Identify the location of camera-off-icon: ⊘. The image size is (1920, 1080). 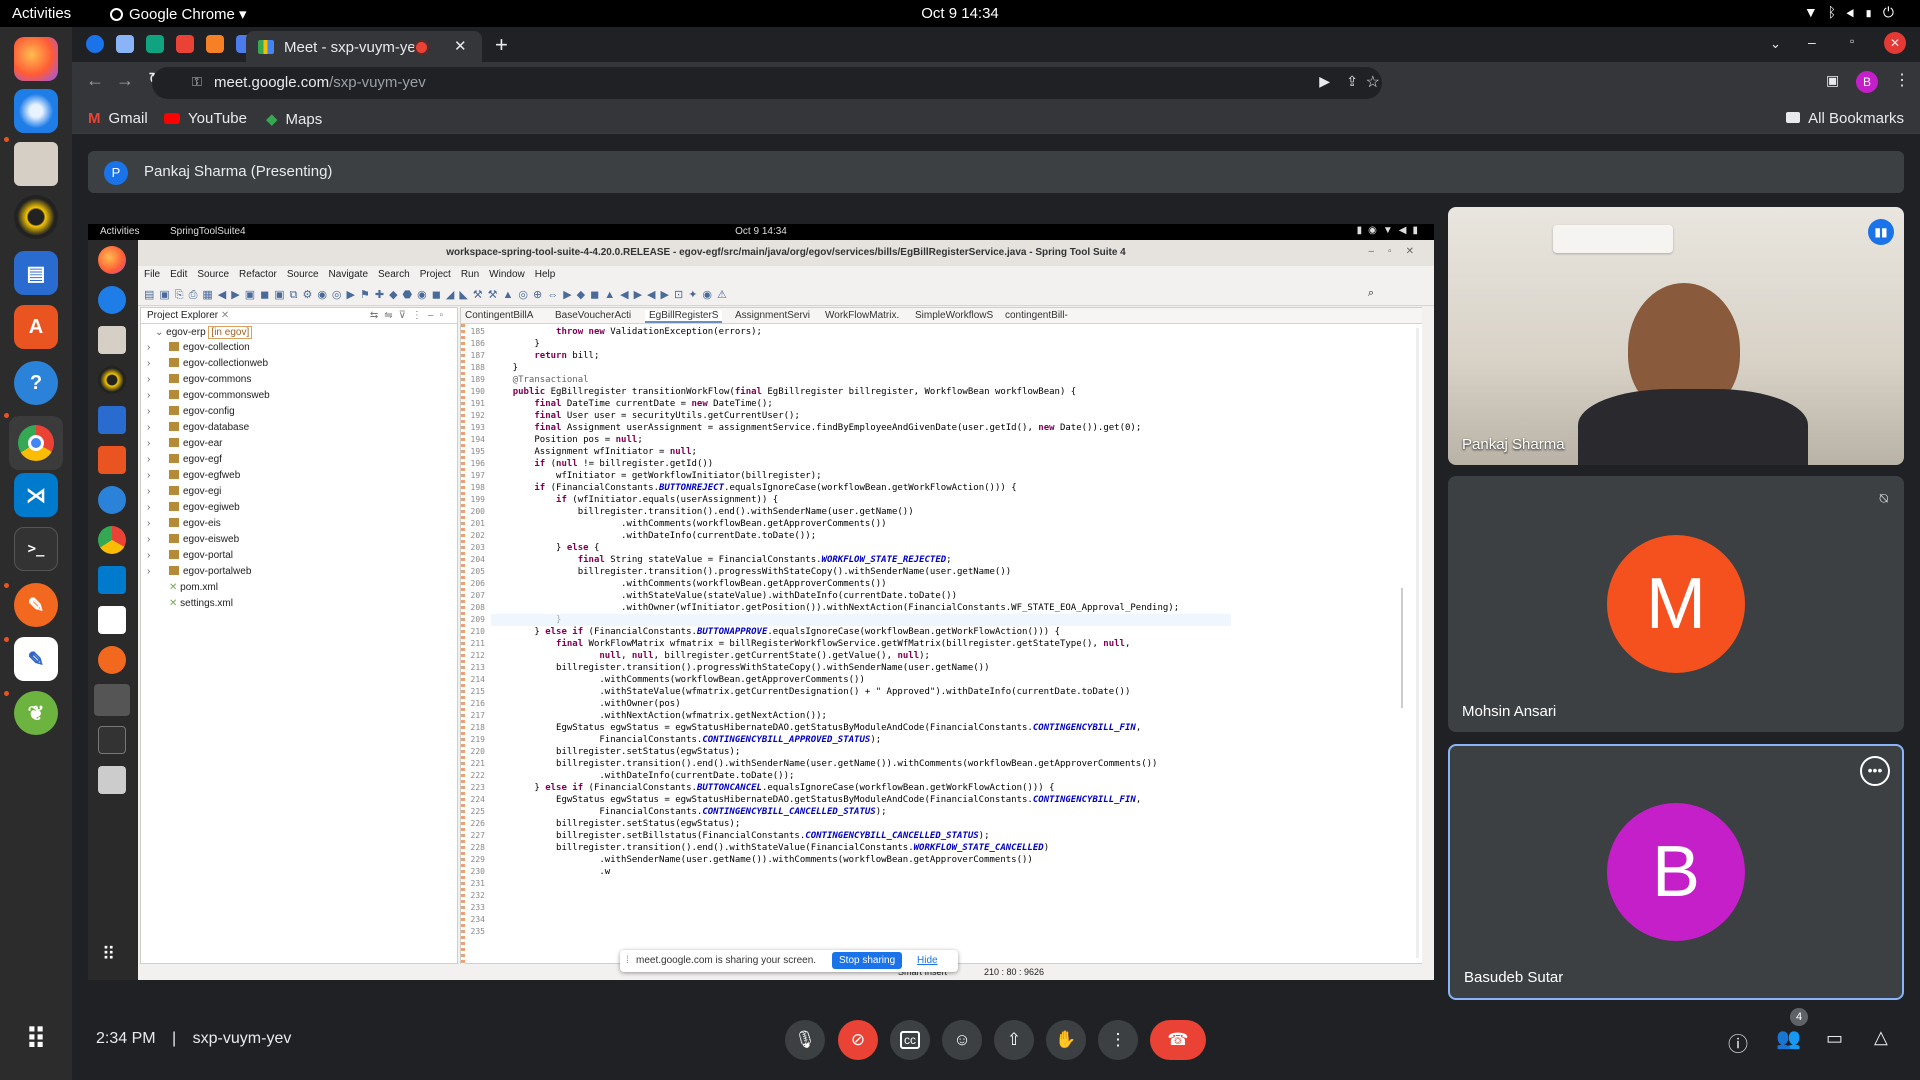
(858, 1039).